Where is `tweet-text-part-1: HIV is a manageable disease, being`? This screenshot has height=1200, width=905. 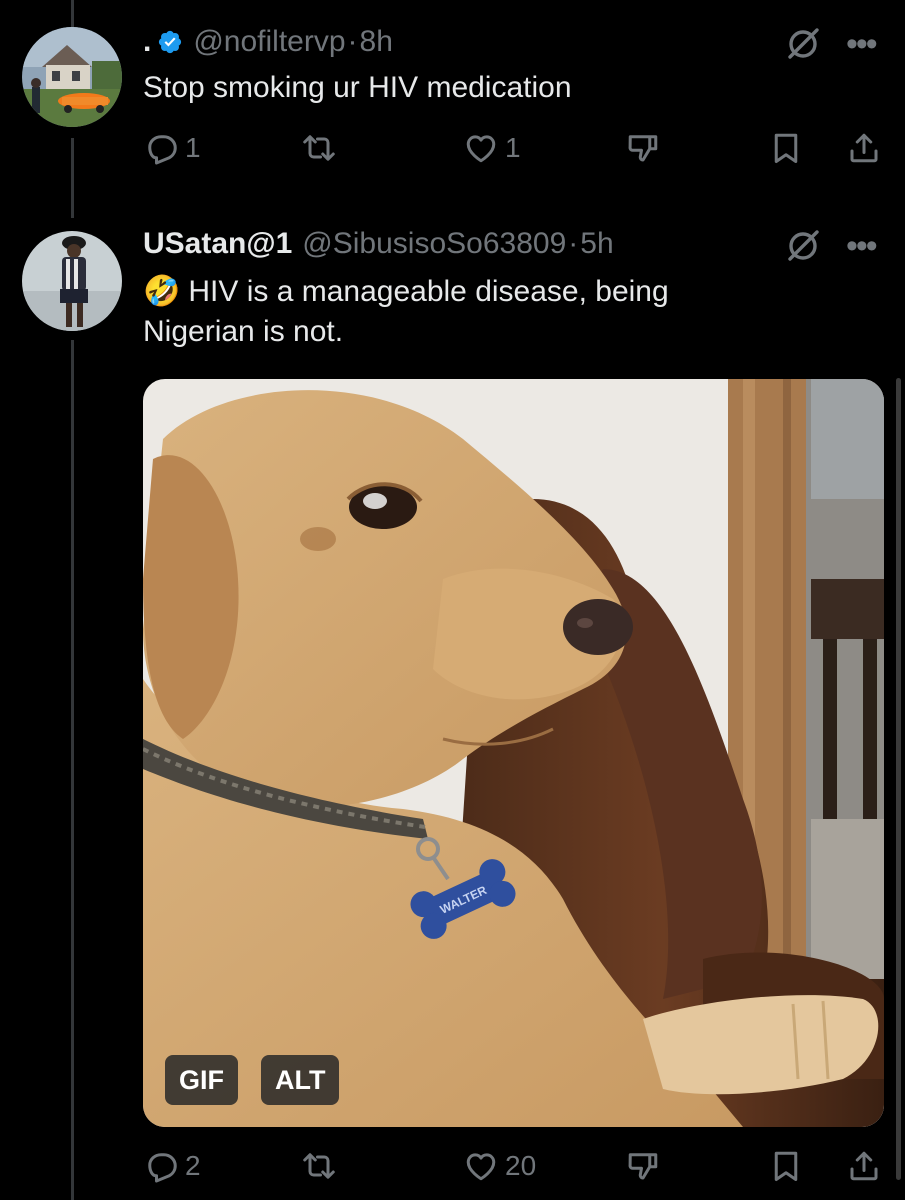
tweet-text-part-1: HIV is a manageable disease, being is located at coordinates (428, 291).